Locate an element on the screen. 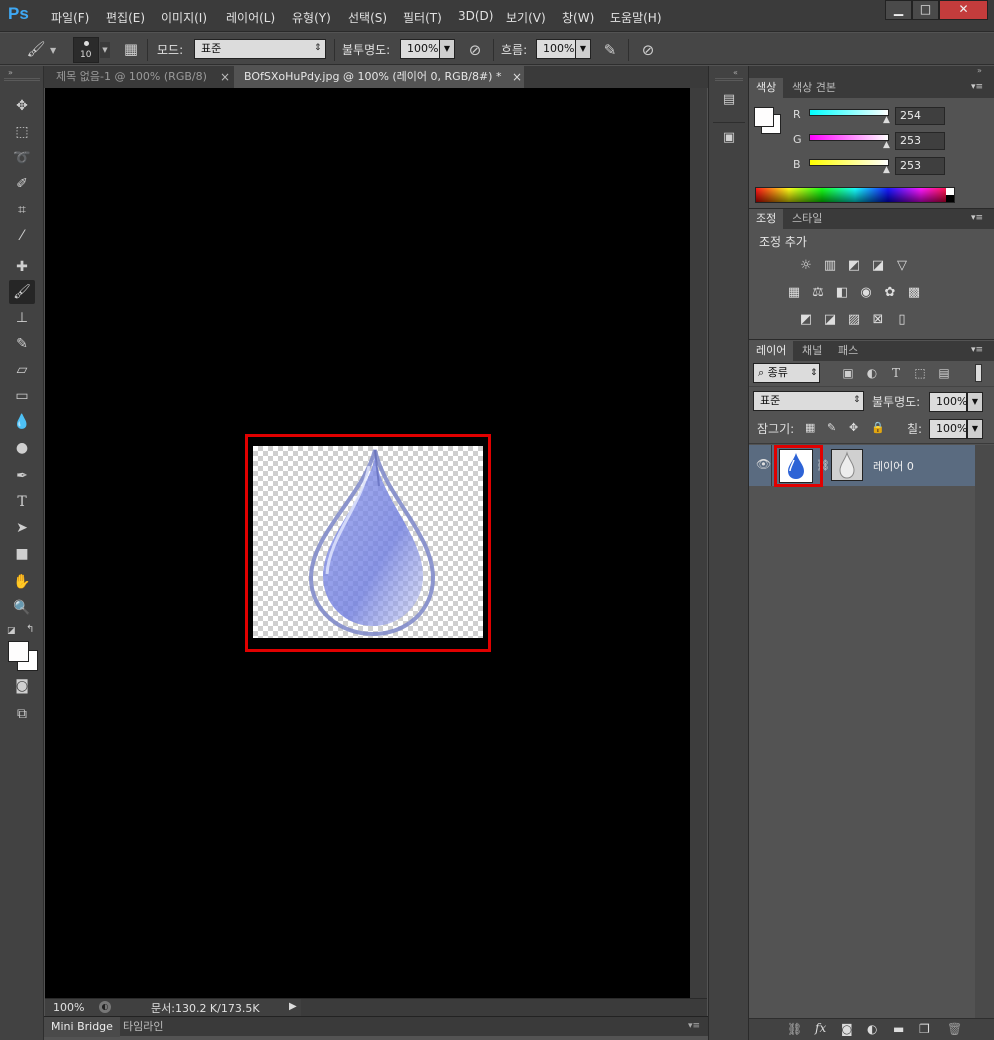  invert-icon: ◩ is located at coordinates (806, 320).